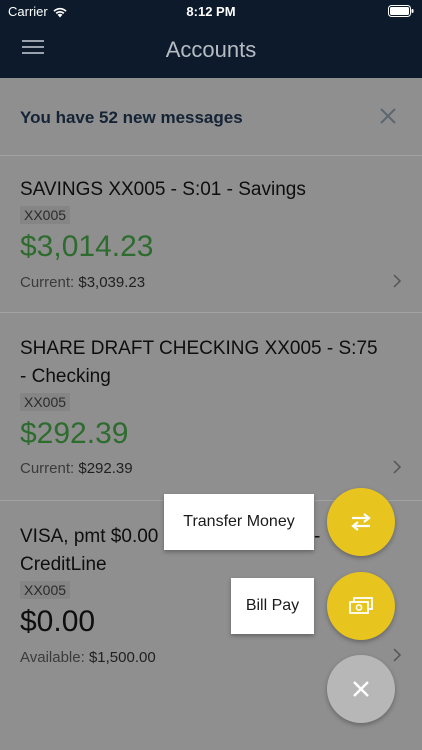 The image size is (422, 750). Describe the element at coordinates (112, 282) in the screenshot. I see `current-value: $3,039.23` at that location.